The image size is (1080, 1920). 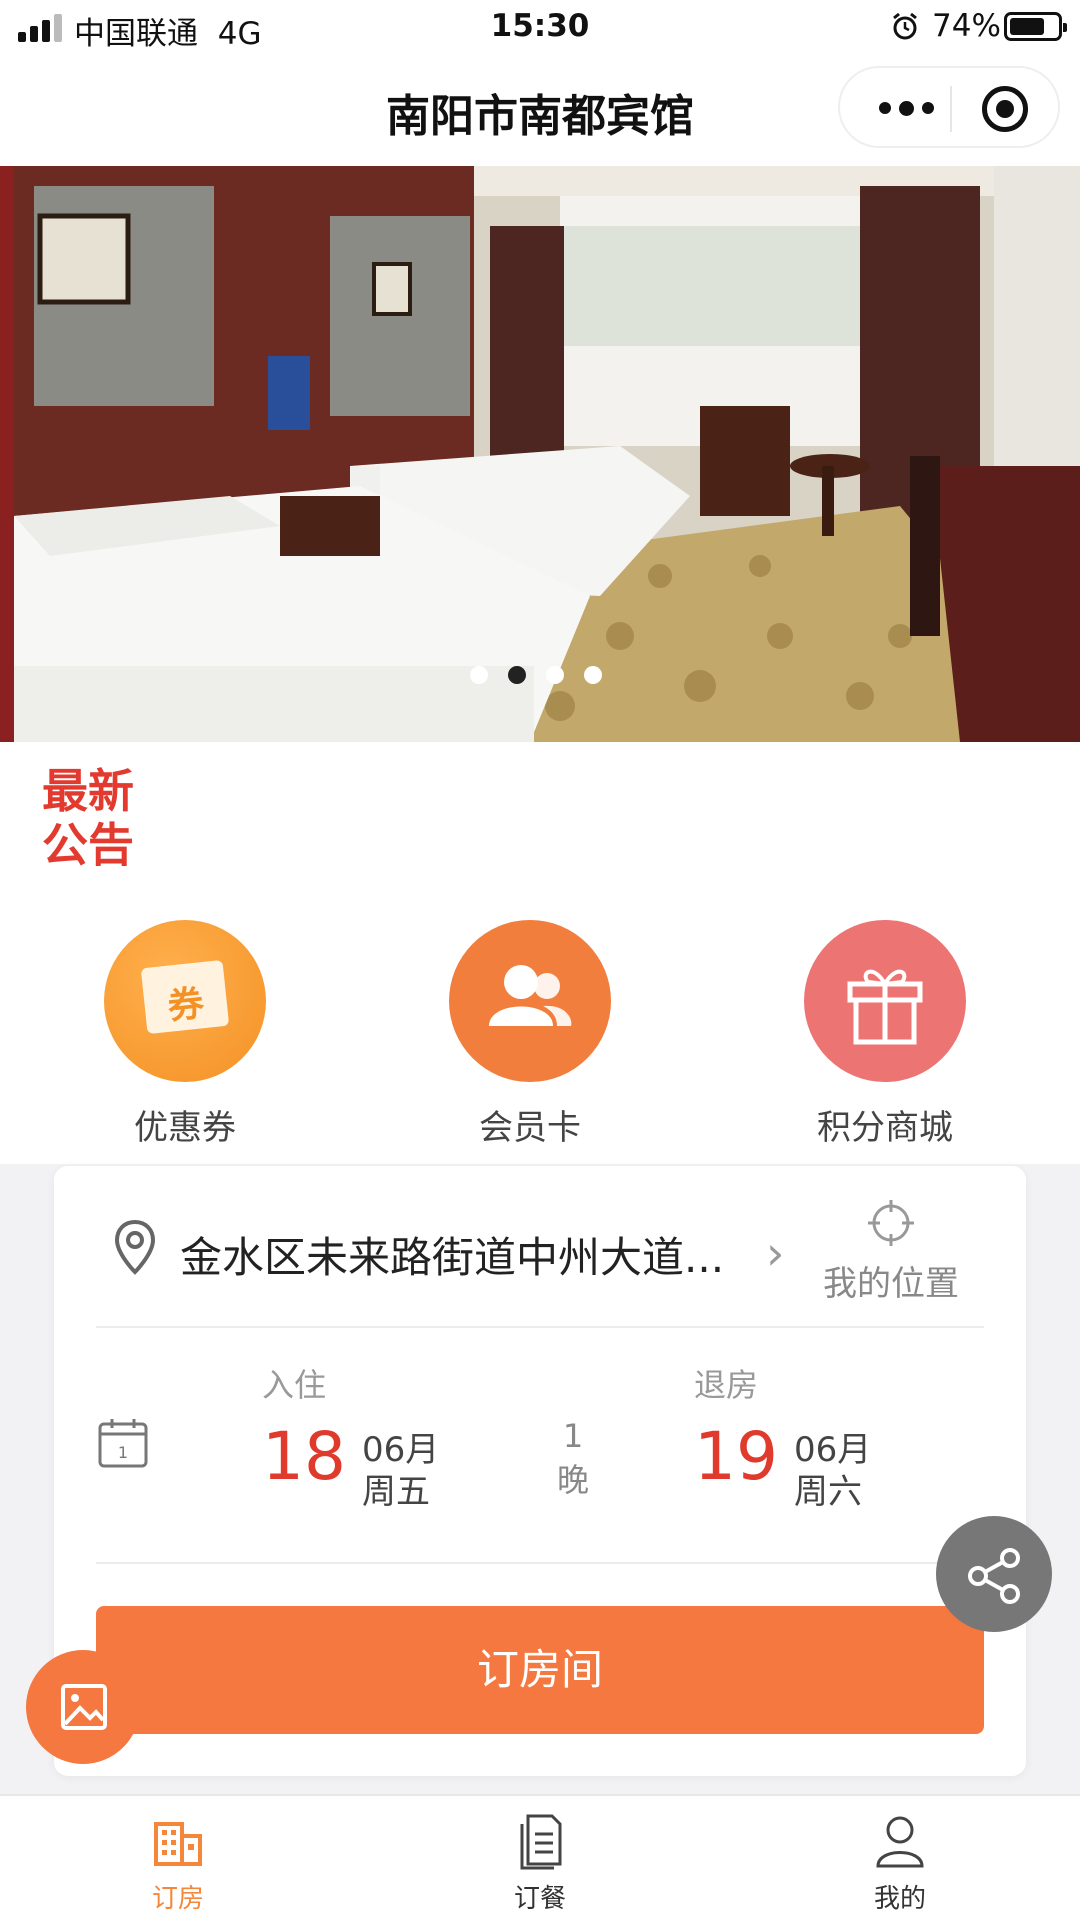 What do you see at coordinates (905, 26) in the screenshot?
I see `alarm-icon` at bounding box center [905, 26].